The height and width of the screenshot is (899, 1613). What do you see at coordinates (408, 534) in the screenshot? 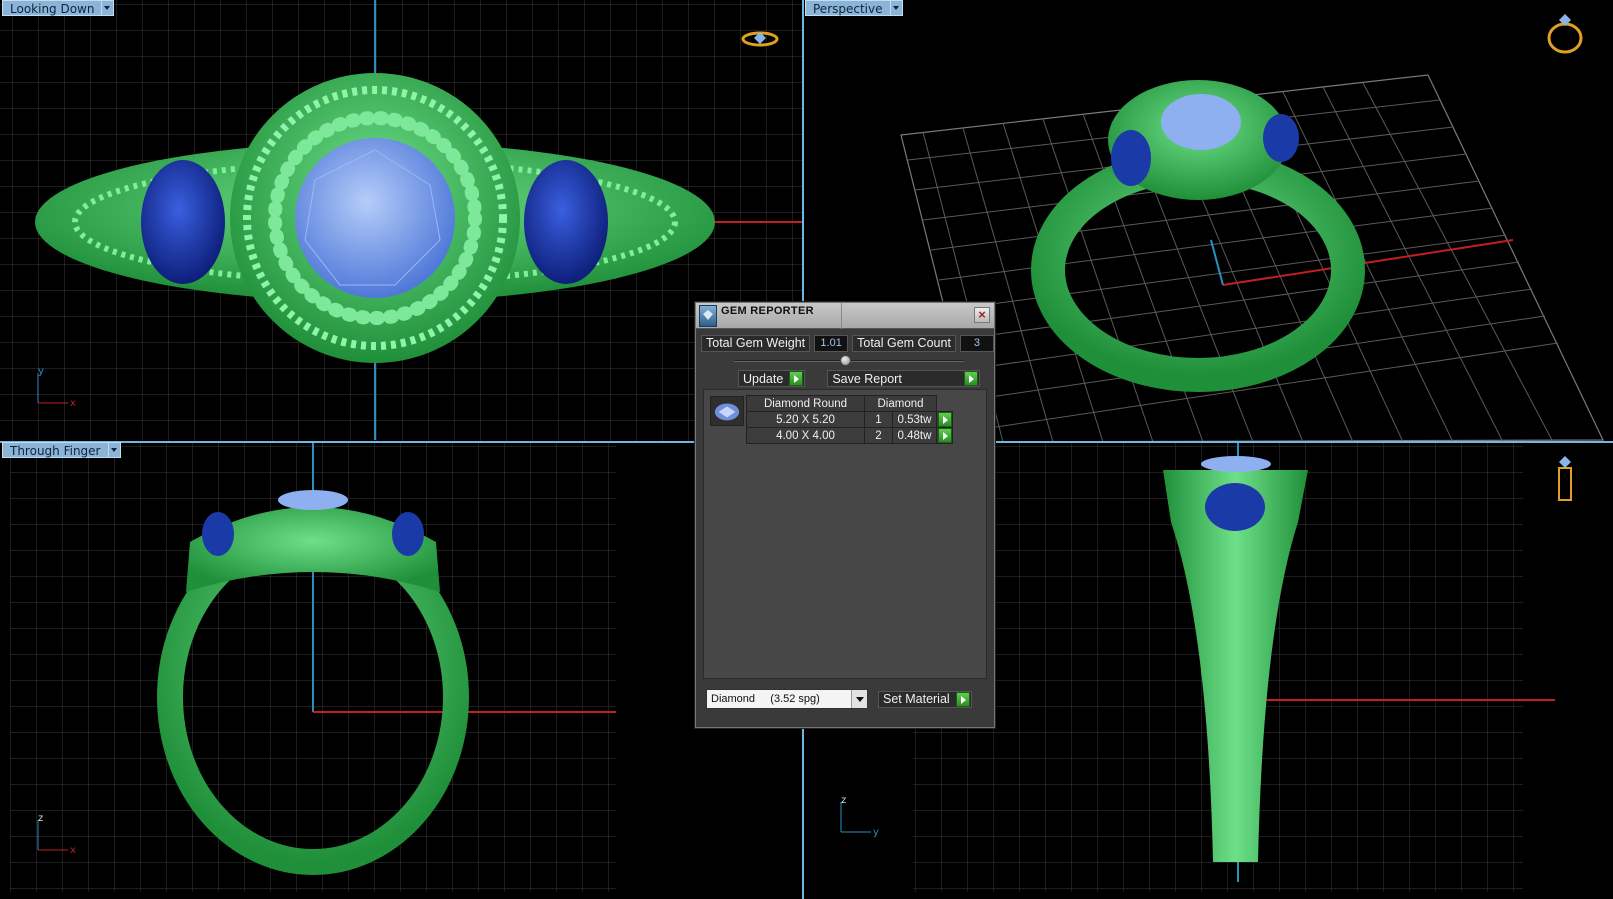
I see `side-stone-front-right` at bounding box center [408, 534].